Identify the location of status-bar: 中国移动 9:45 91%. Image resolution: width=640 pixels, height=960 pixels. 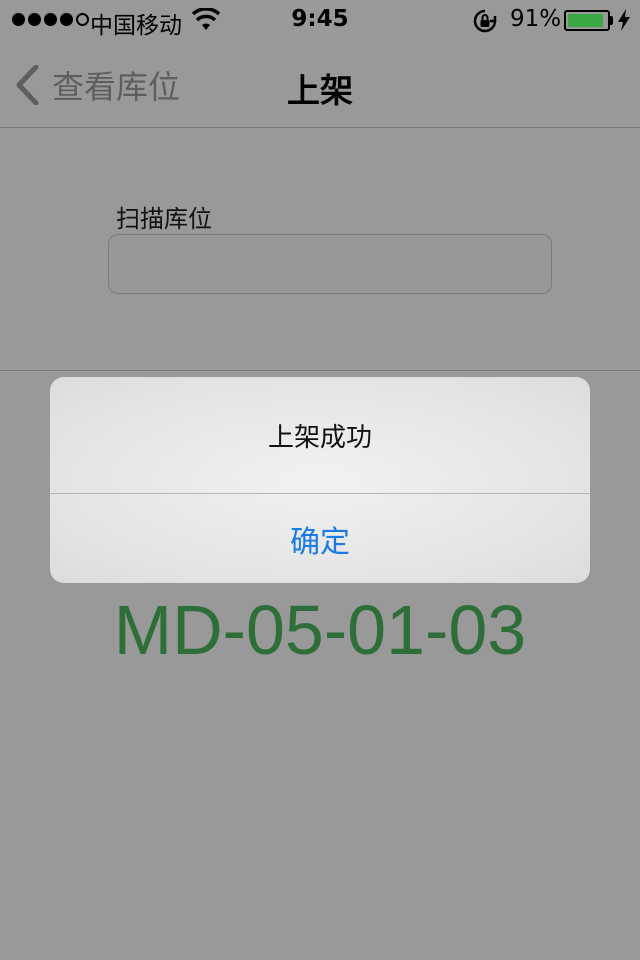
(320, 20).